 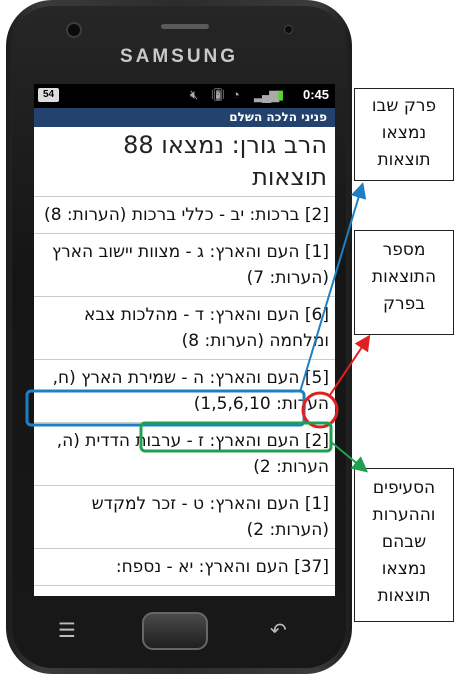 I want to click on status-bar: 54 🔇︎ 📳︎ ◔ ▂▄▆ ▮ 0:45, so click(x=184, y=96).